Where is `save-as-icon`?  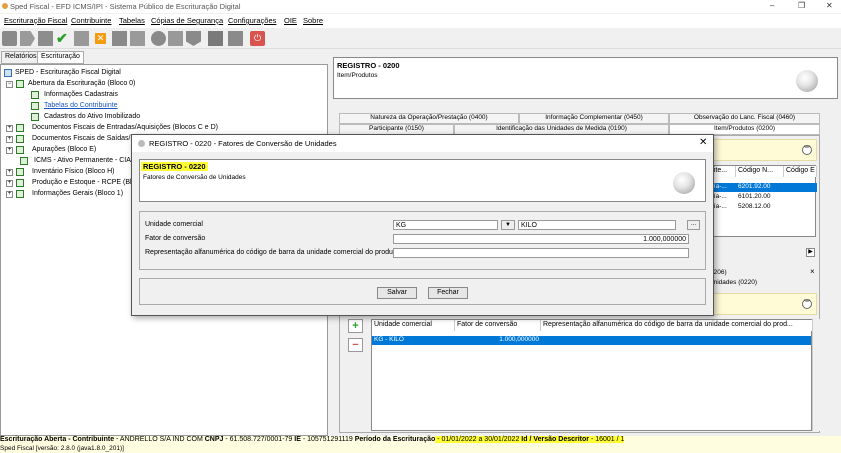
save-as-icon is located at coordinates (235, 38).